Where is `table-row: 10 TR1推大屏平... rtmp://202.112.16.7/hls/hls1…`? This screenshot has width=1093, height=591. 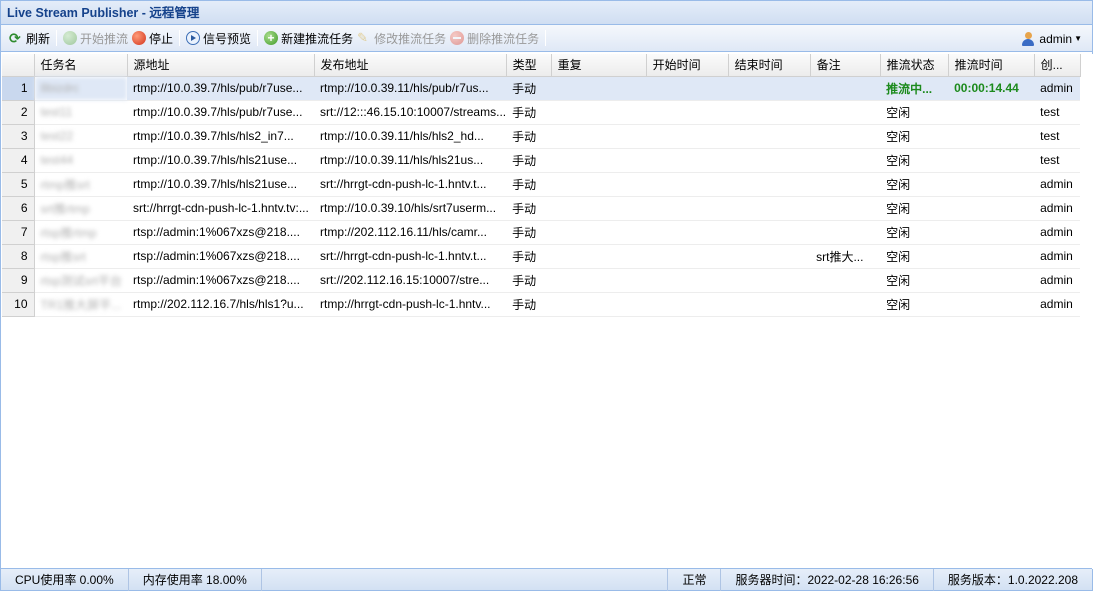
table-row: 10 TR1推大屏平... rtmp://202.112.16.7/hls/hls1… is located at coordinates (541, 304).